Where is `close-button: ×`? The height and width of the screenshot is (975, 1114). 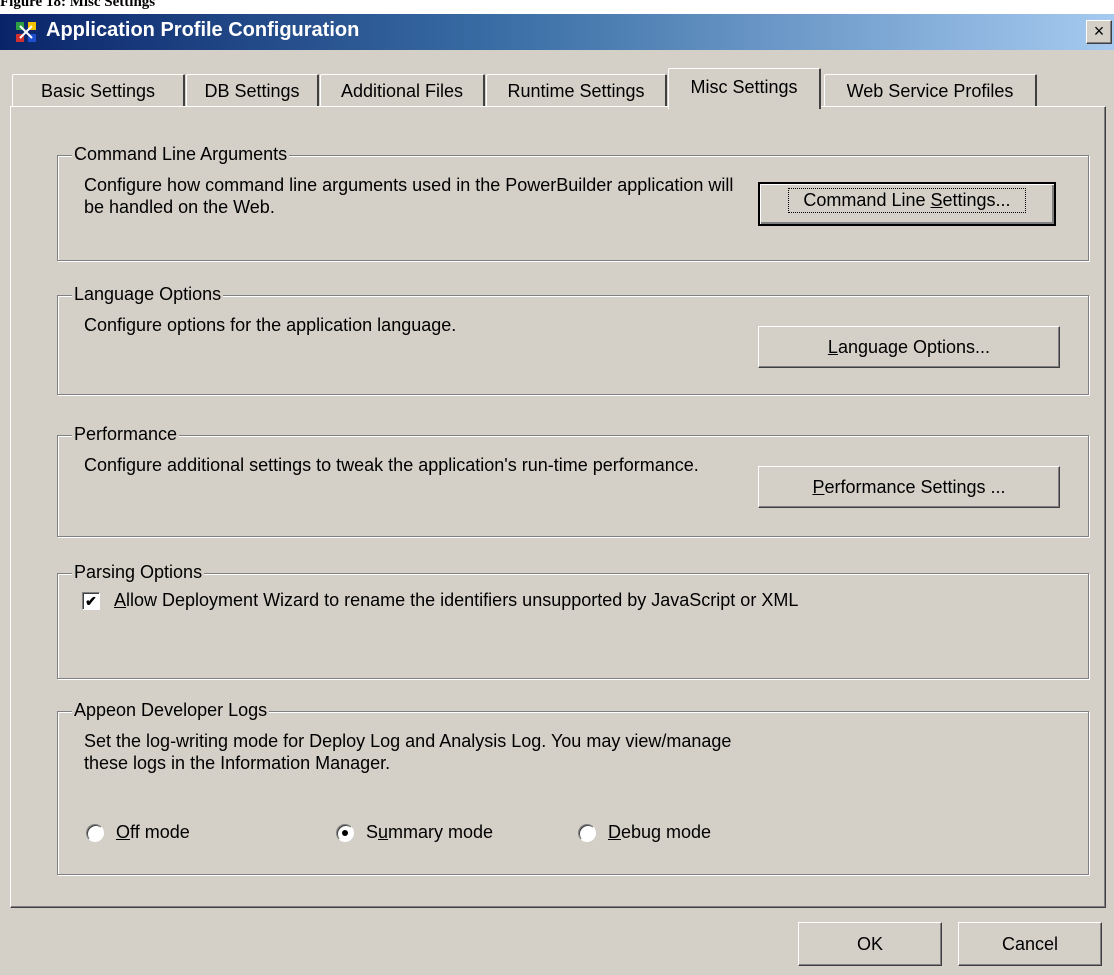
close-button: × is located at coordinates (1099, 32).